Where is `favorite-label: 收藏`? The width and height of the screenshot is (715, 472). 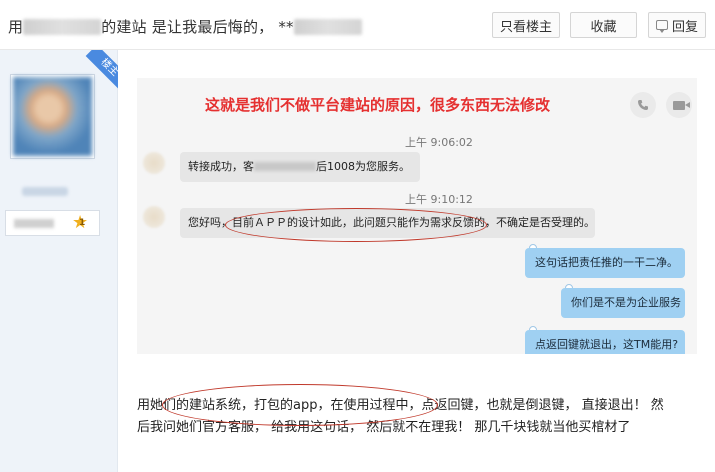
favorite-label: 收藏 is located at coordinates (603, 27).